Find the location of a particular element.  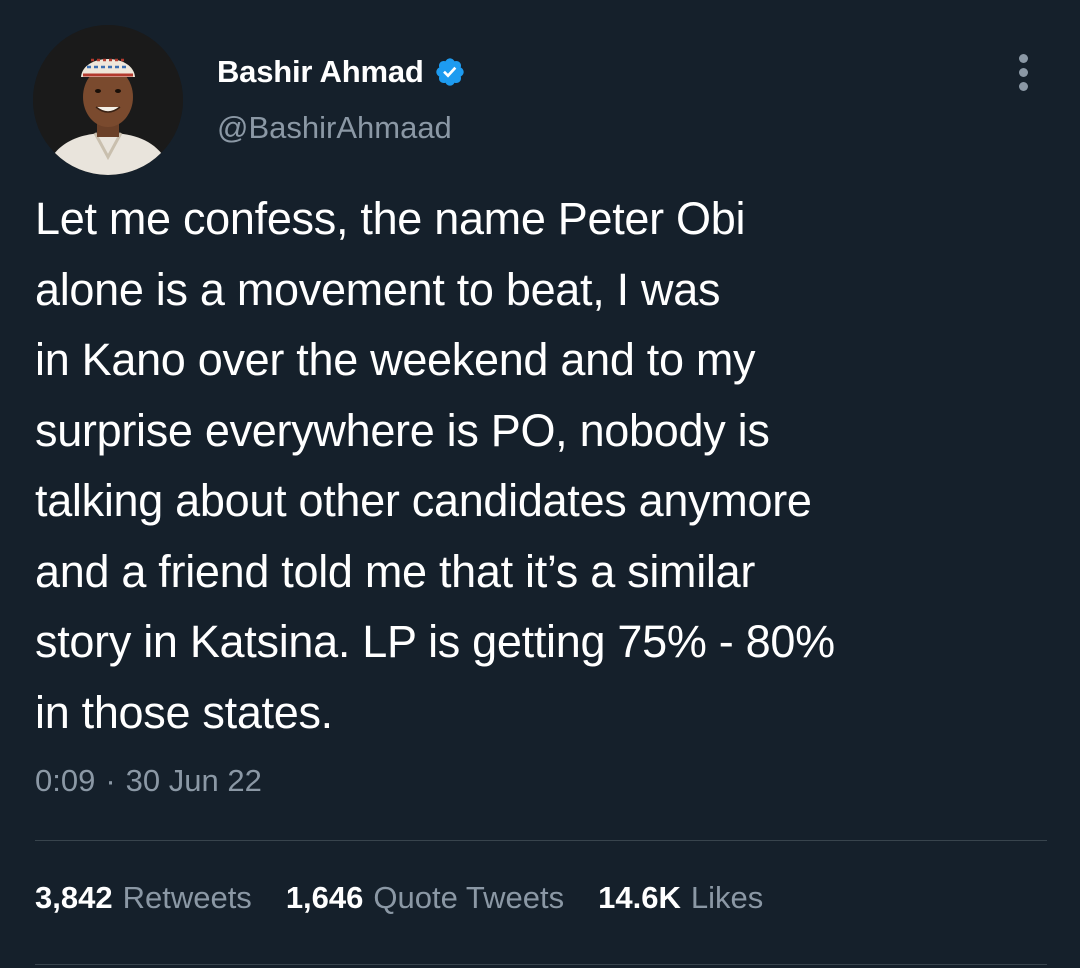

tweet-date: 30 Jun 22 is located at coordinates (194, 781).